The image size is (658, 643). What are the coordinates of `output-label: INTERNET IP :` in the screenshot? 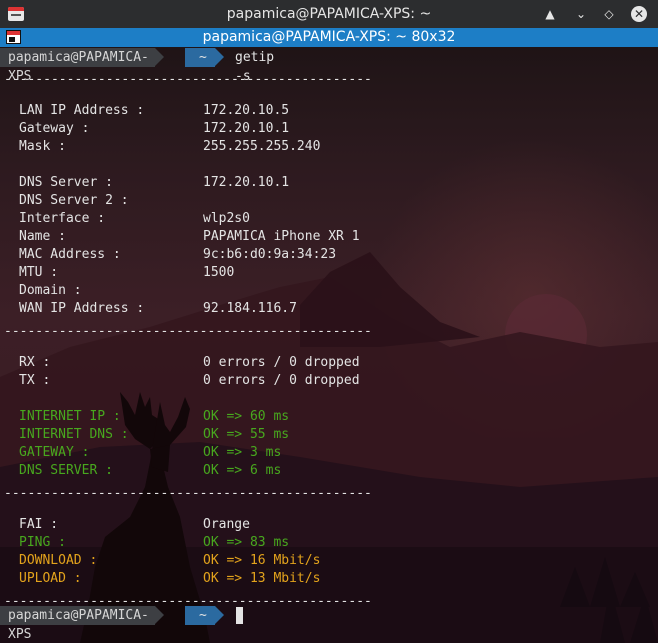 It's located at (70, 416).